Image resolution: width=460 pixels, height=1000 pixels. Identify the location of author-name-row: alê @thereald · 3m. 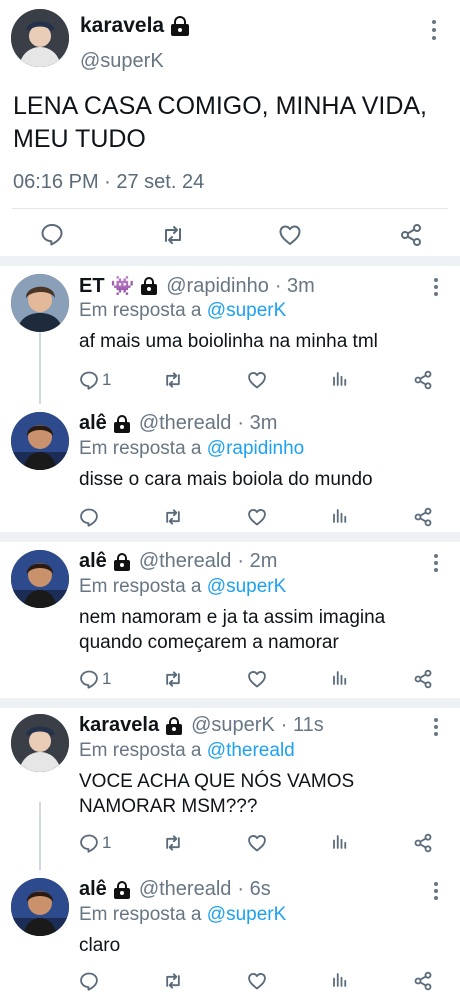
(178, 423).